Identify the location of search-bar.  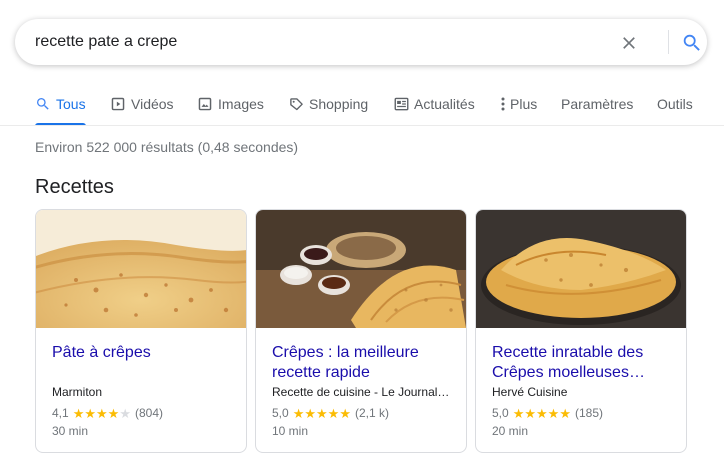
(361, 42).